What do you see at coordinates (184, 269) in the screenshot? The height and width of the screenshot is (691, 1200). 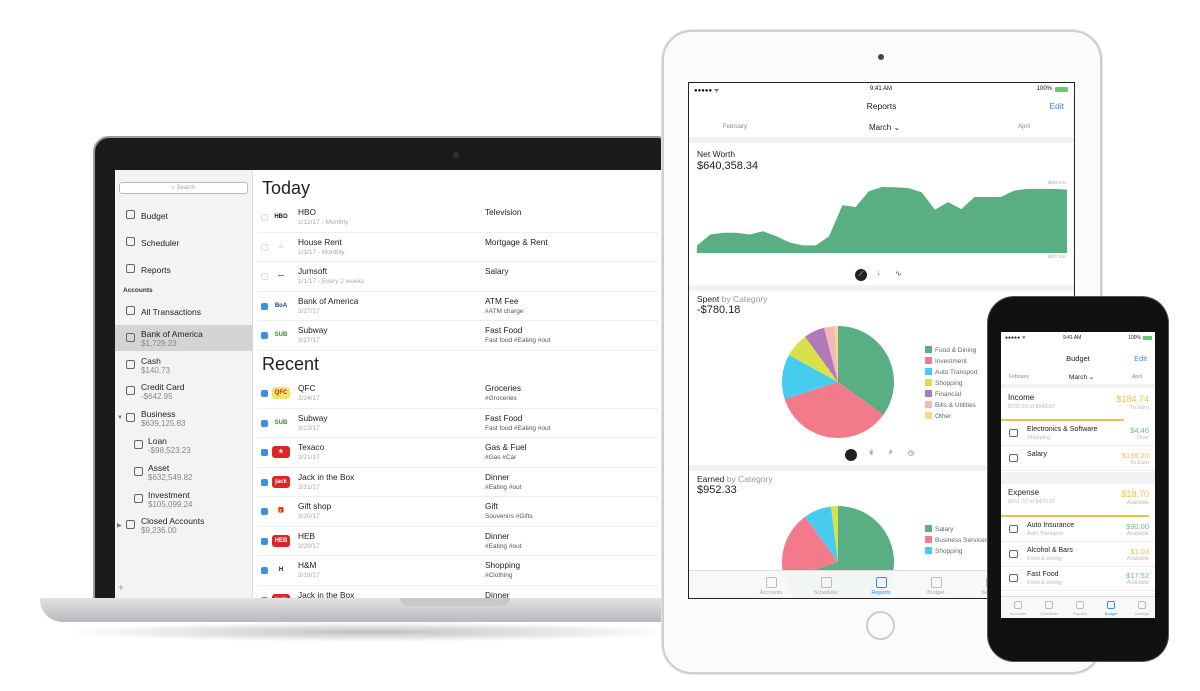 I see `sidebar-item-reports: Reports` at bounding box center [184, 269].